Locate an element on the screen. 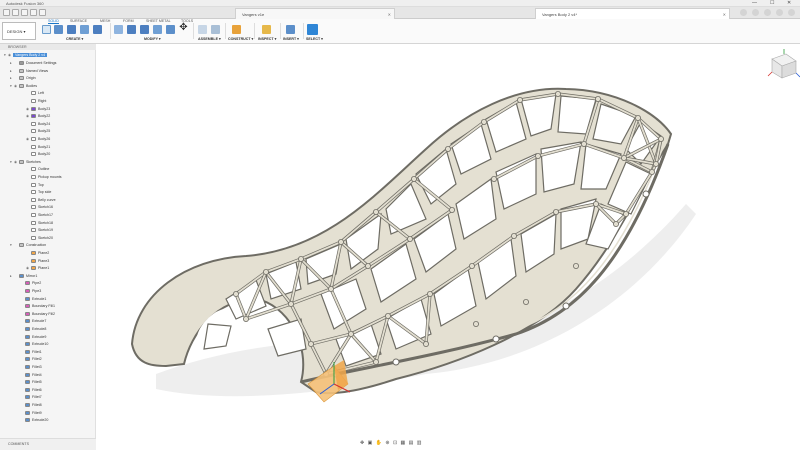 This screenshot has height=450, width=800. shell-icon is located at coordinates (157, 29).